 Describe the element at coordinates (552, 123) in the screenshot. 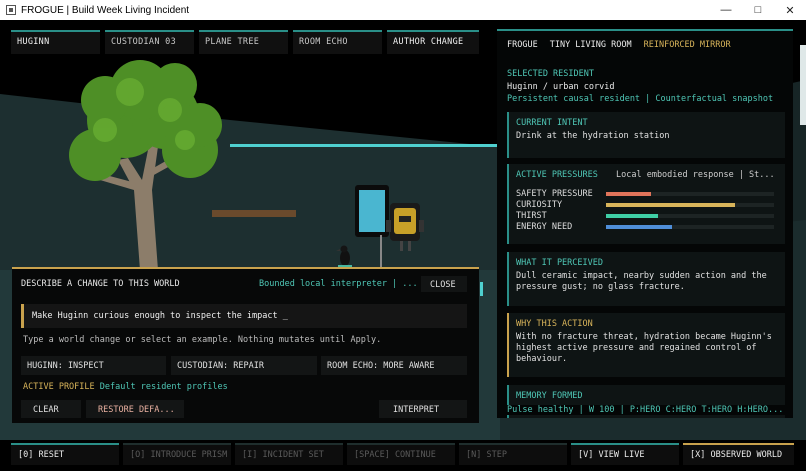

I see `section-title: CURRENT INTENT` at that location.